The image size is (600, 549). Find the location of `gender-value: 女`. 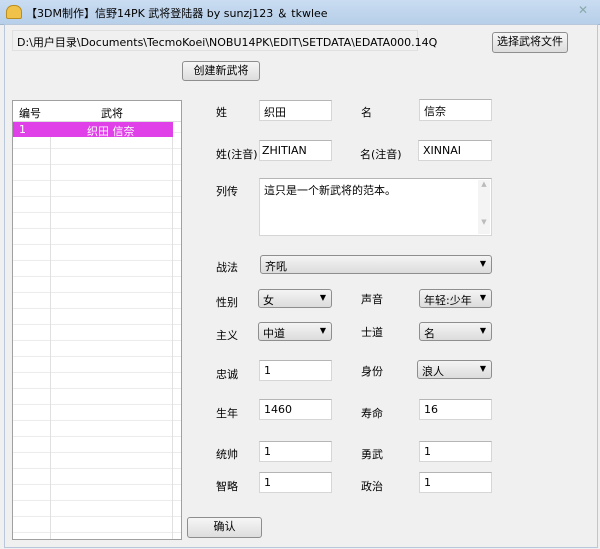

gender-value: 女 is located at coordinates (268, 300).